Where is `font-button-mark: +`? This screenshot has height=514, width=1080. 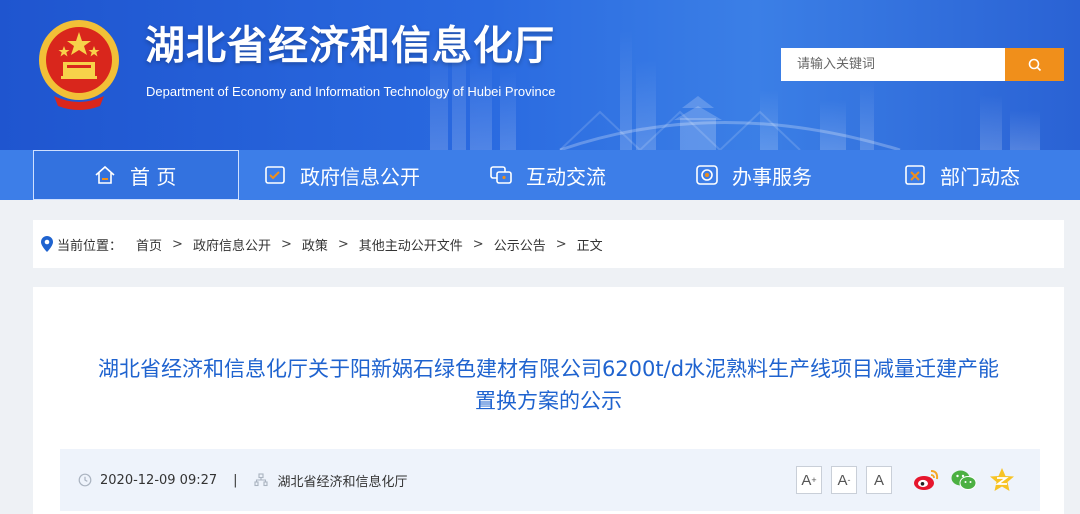 font-button-mark: + is located at coordinates (814, 480).